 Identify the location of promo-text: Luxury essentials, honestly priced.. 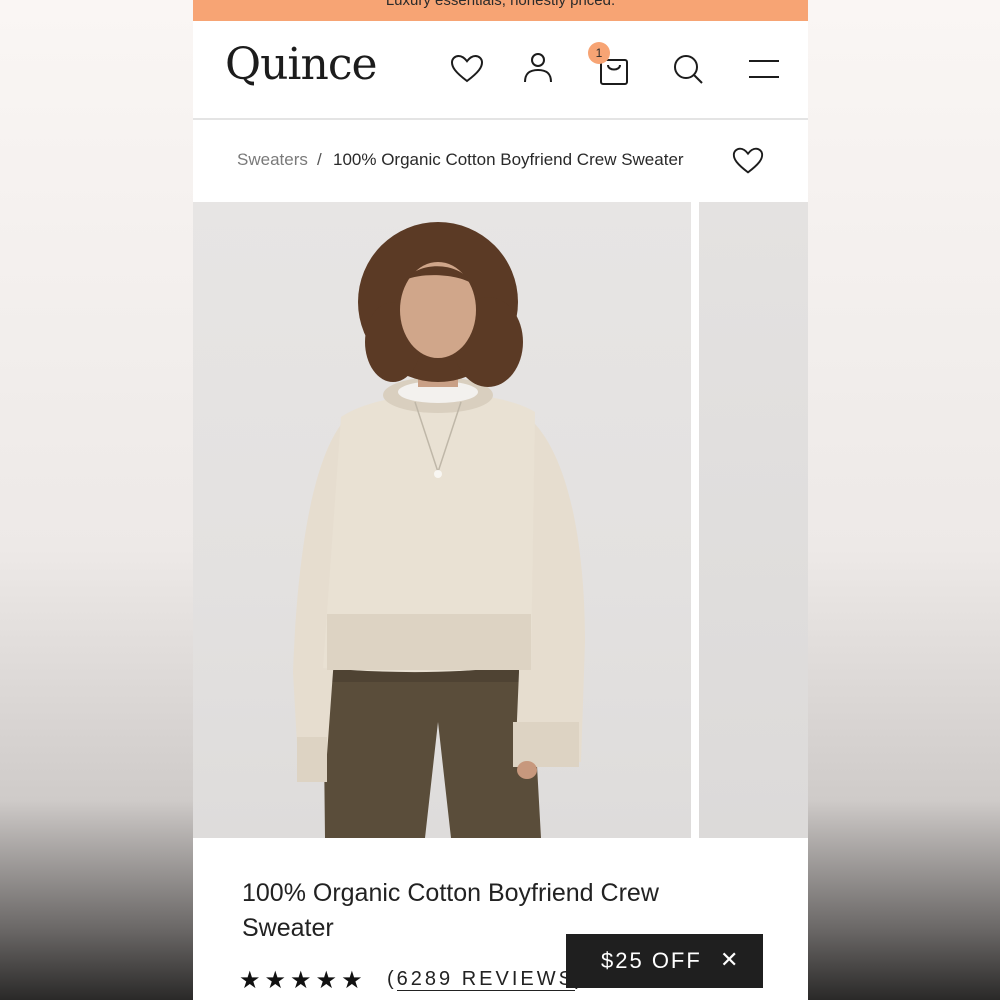
(500, 4).